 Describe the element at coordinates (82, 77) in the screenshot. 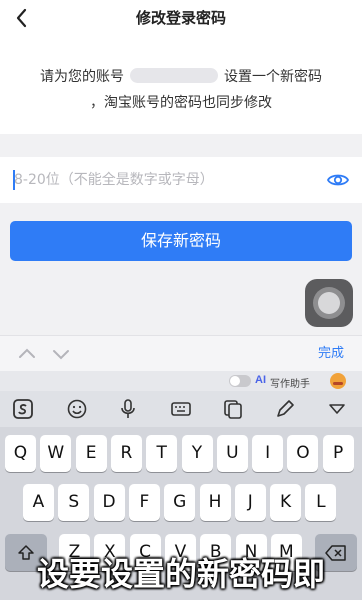

I see `info-text-before: 请为您的账号` at that location.